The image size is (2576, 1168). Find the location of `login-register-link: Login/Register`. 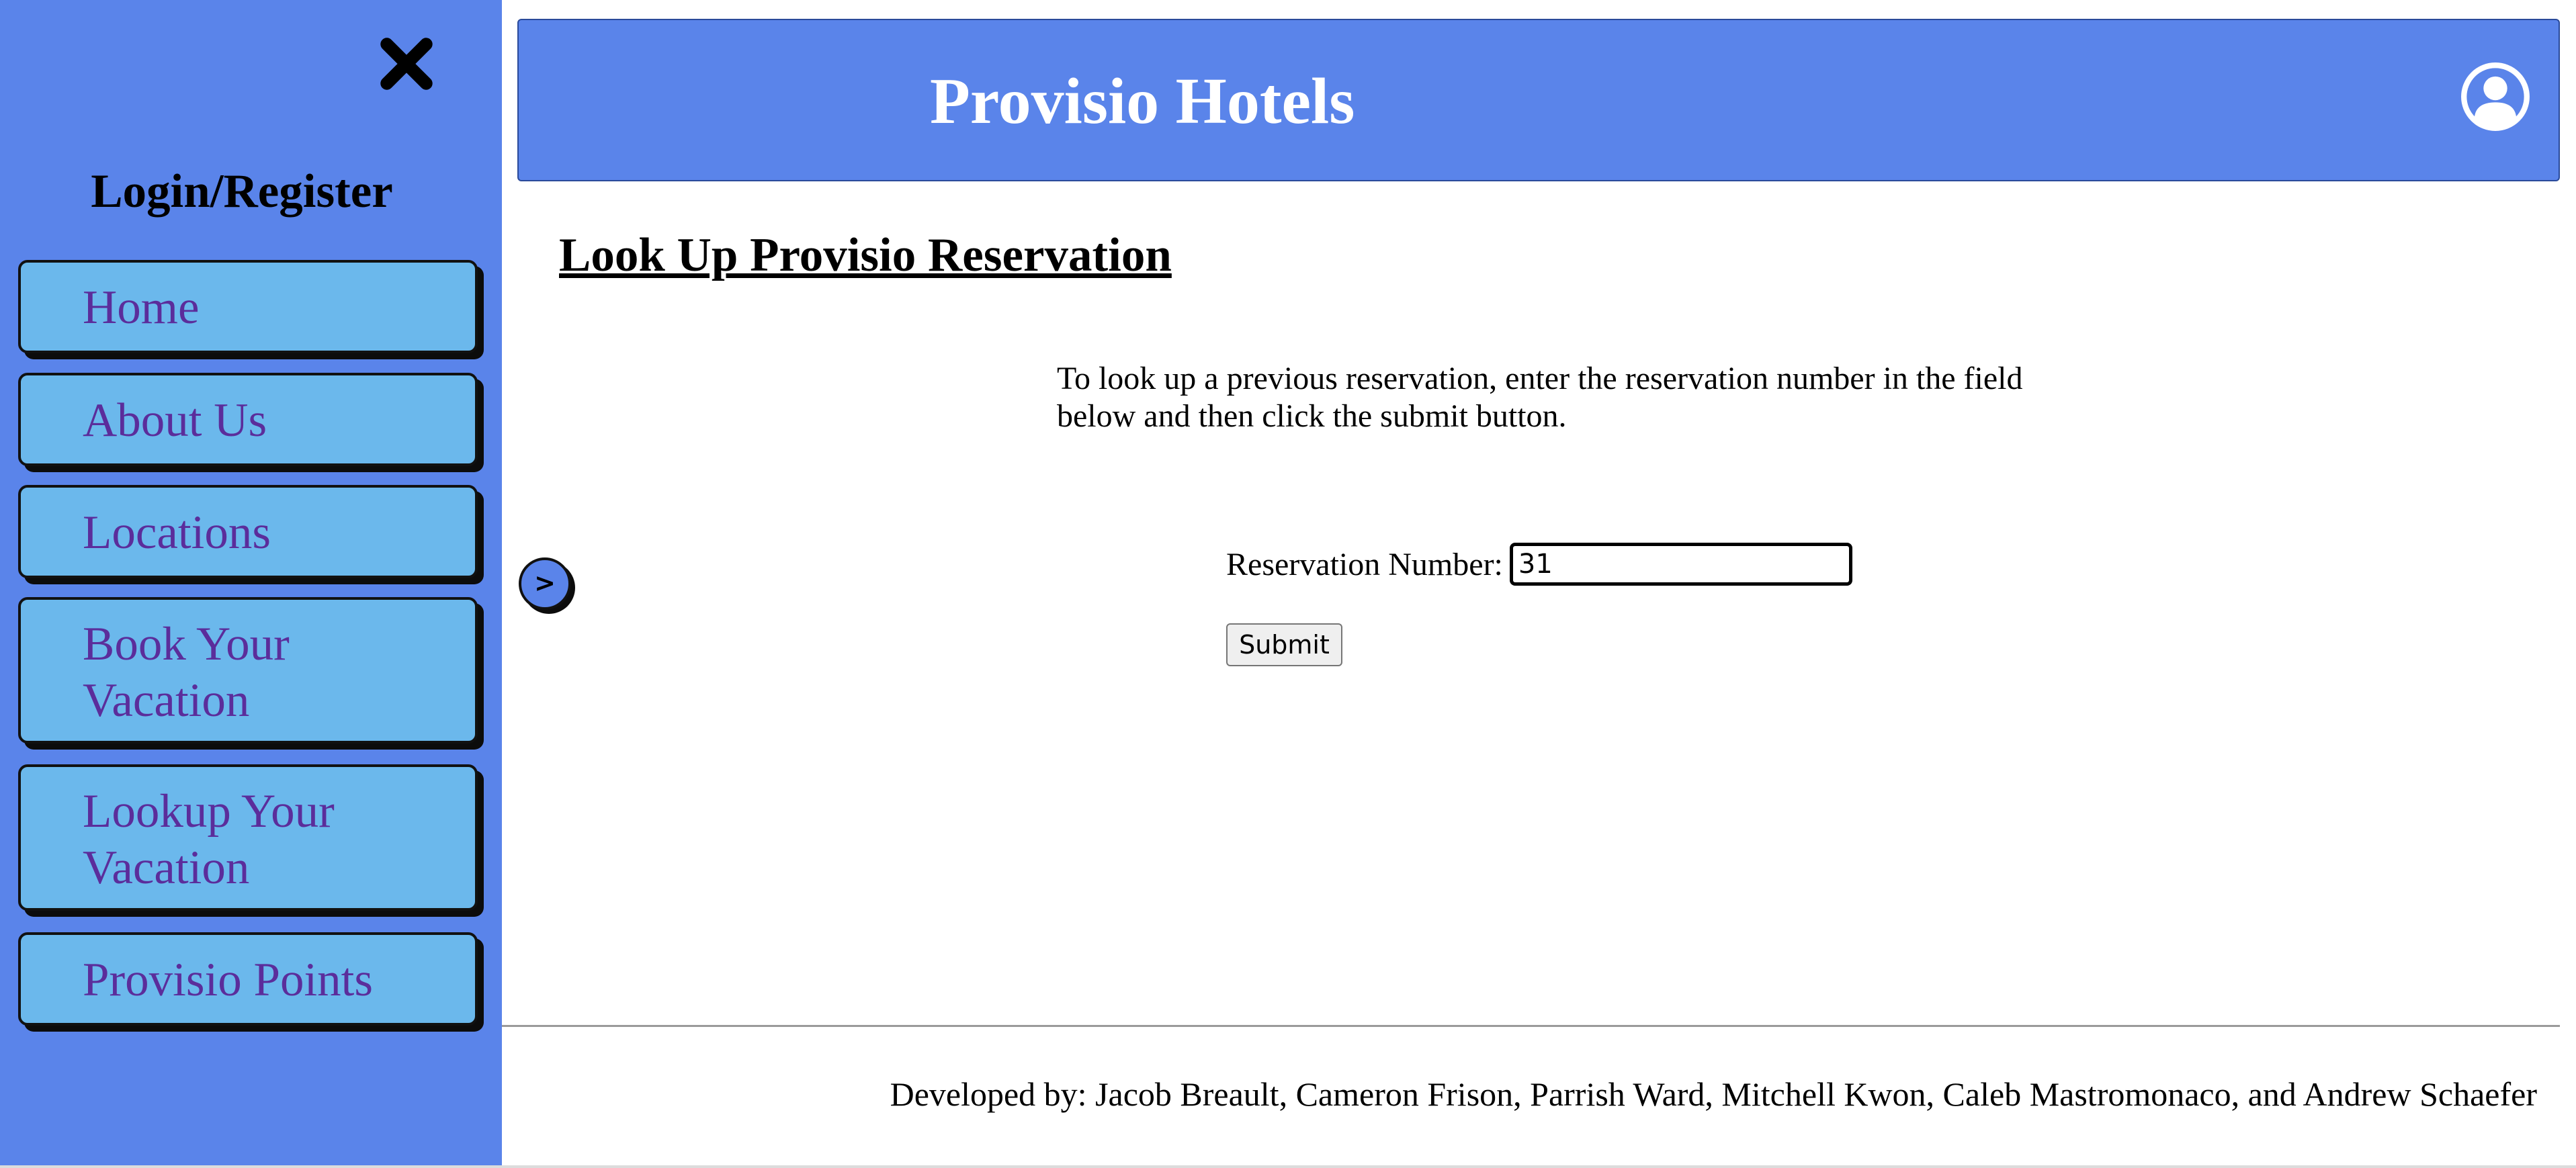

login-register-link: Login/Register is located at coordinates (242, 192).